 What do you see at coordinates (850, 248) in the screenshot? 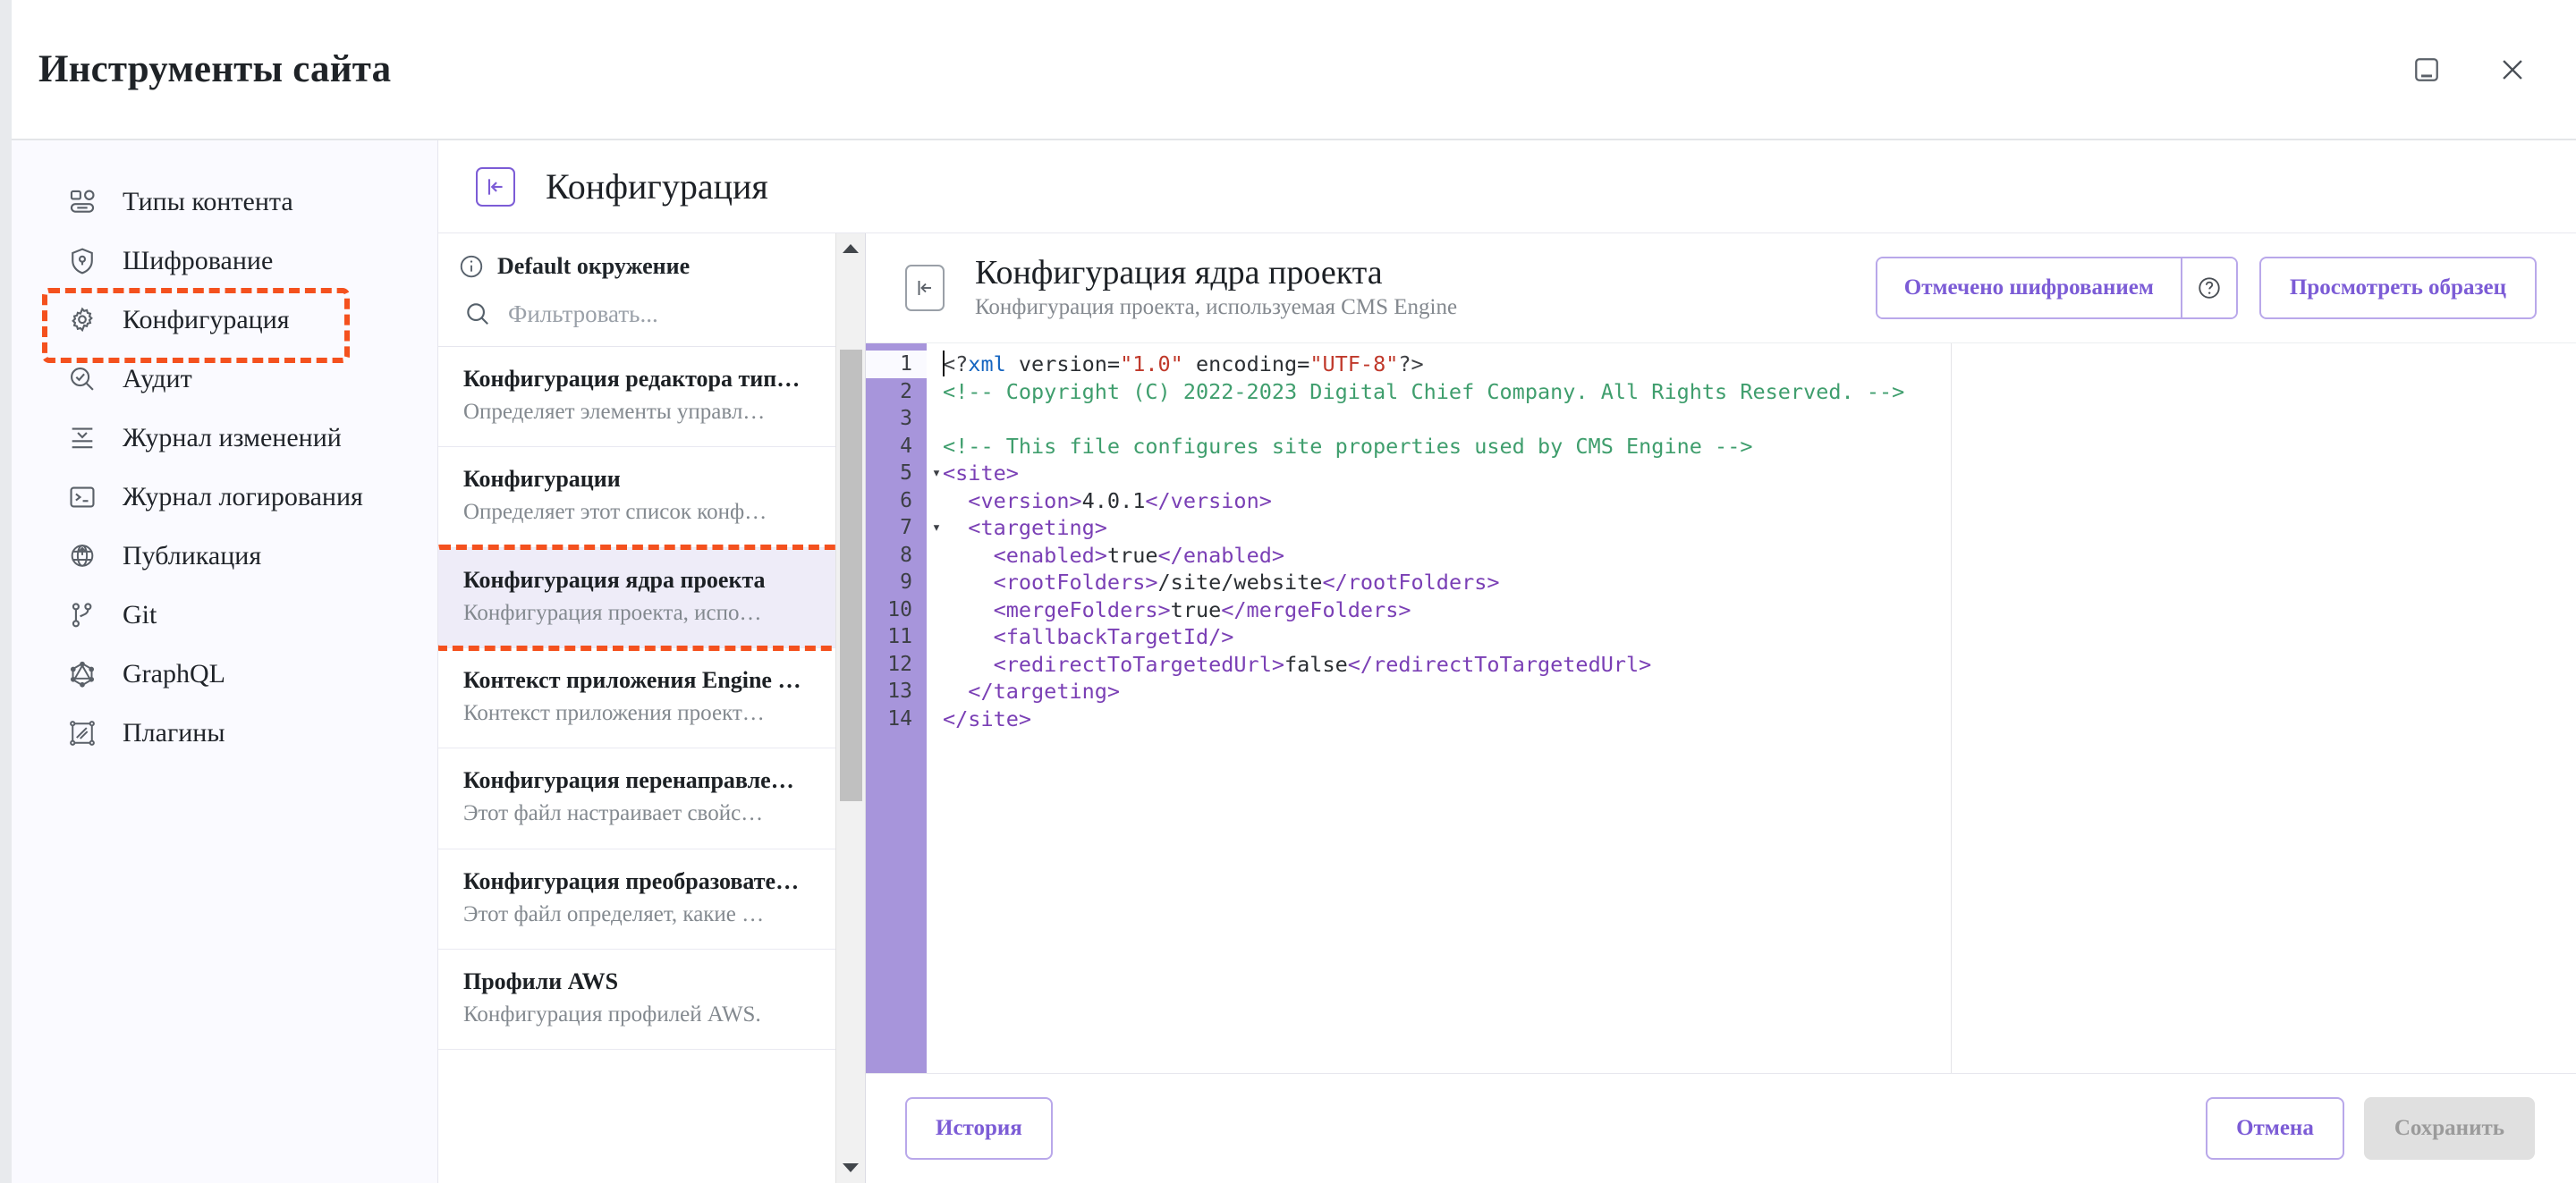
I see `chevron-up-icon` at bounding box center [850, 248].